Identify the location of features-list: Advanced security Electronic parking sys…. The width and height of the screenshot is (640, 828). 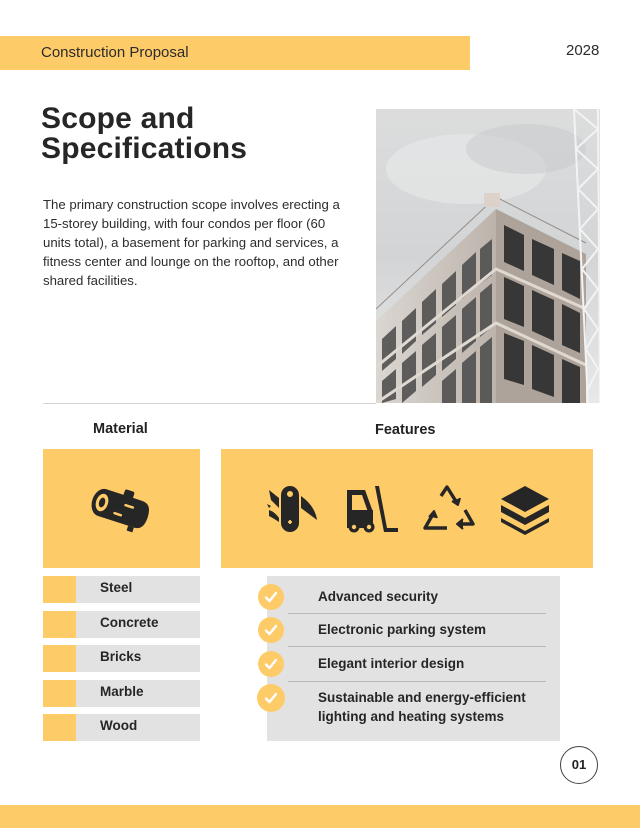
(408, 658).